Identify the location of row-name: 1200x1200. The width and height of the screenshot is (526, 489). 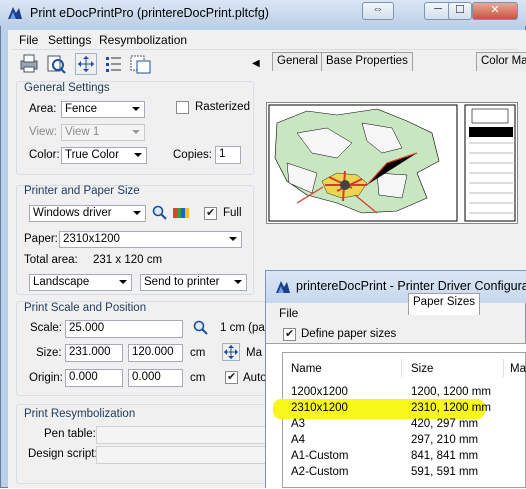
(319, 392).